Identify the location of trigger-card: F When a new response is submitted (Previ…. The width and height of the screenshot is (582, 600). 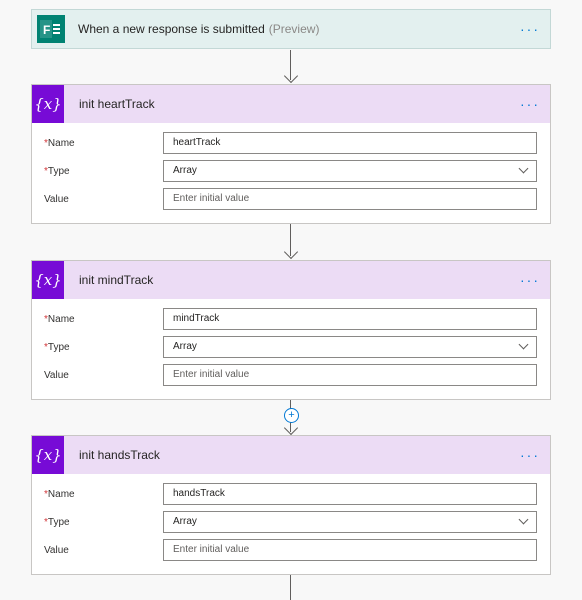
(291, 29).